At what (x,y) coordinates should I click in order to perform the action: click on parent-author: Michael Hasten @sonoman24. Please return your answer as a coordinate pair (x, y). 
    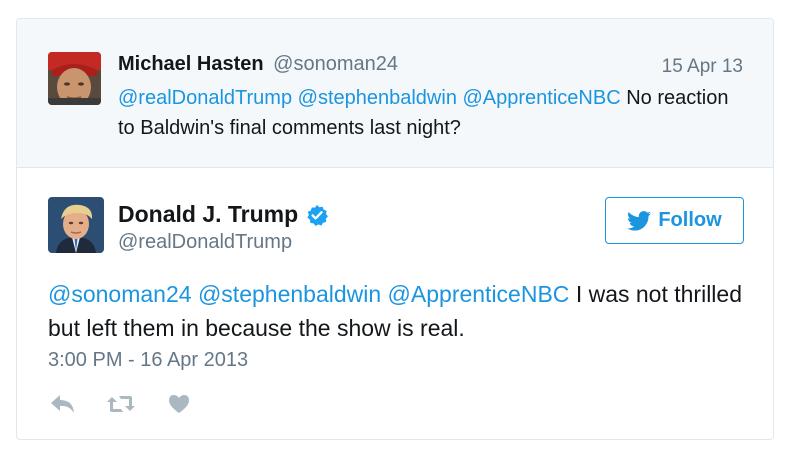
    Looking at the image, I should click on (258, 64).